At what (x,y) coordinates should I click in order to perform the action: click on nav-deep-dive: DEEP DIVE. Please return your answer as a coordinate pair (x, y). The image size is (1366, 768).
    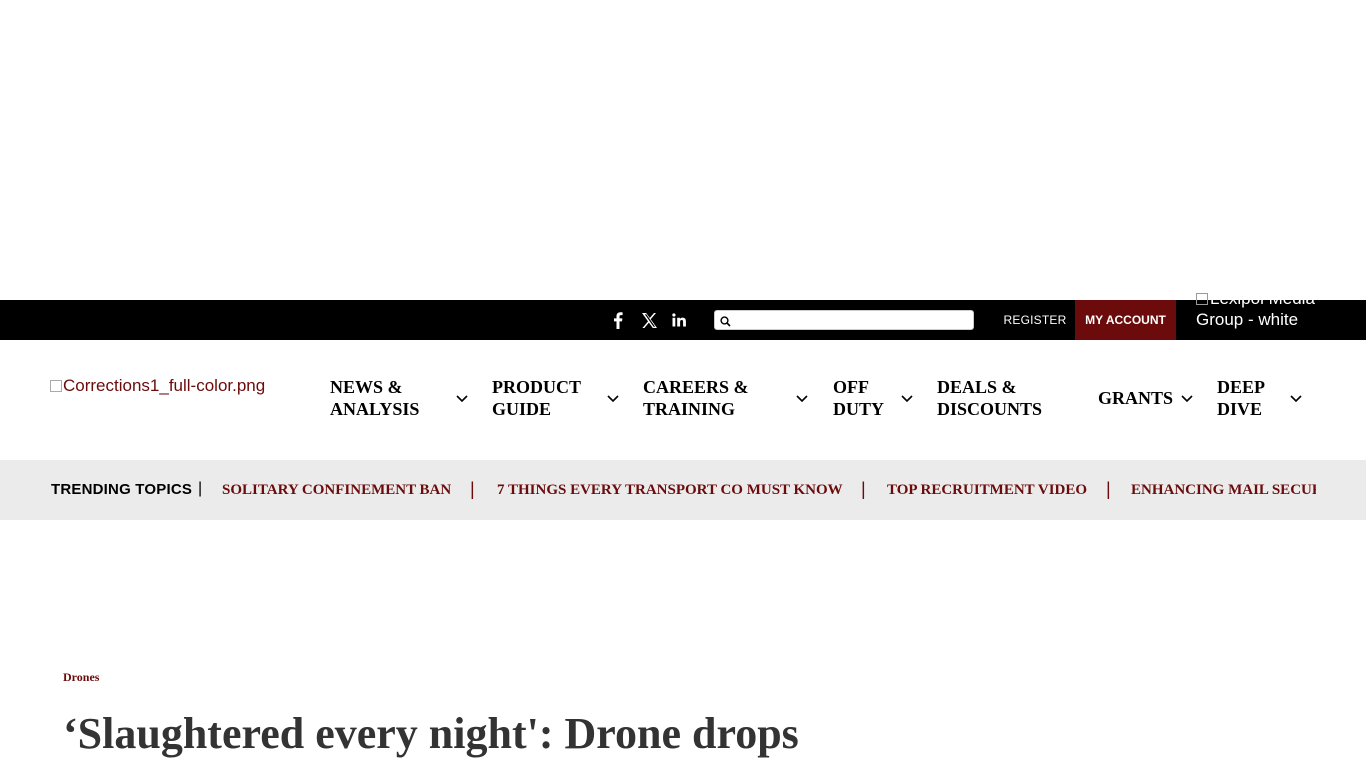
    Looking at the image, I should click on (1241, 398).